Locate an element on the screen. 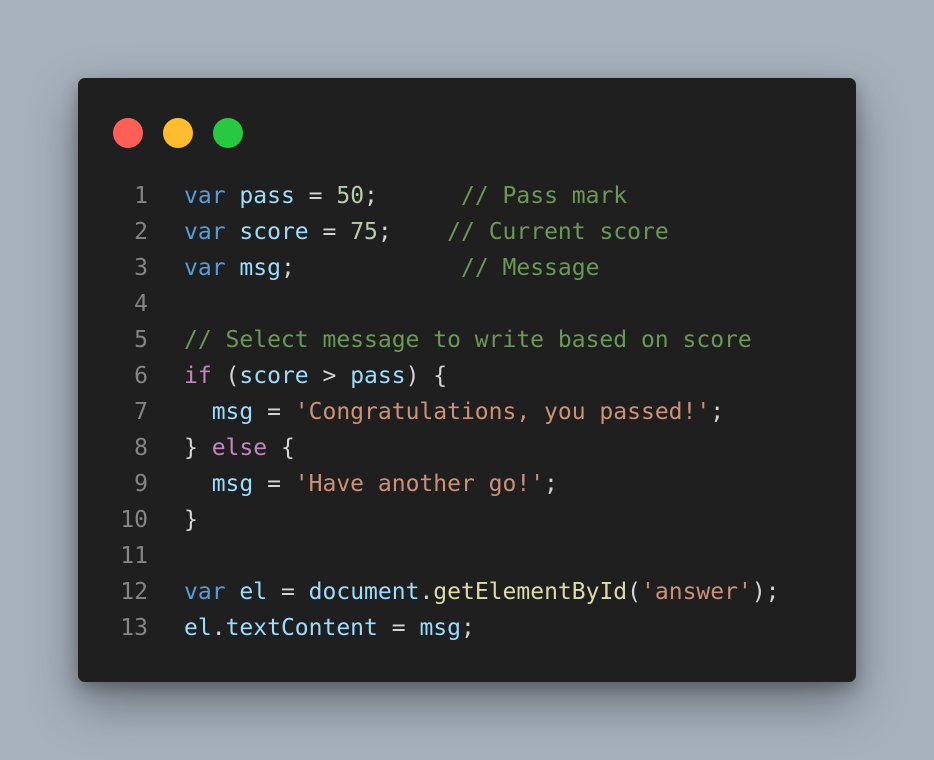 This screenshot has width=934, height=760. code-token: document is located at coordinates (364, 592).